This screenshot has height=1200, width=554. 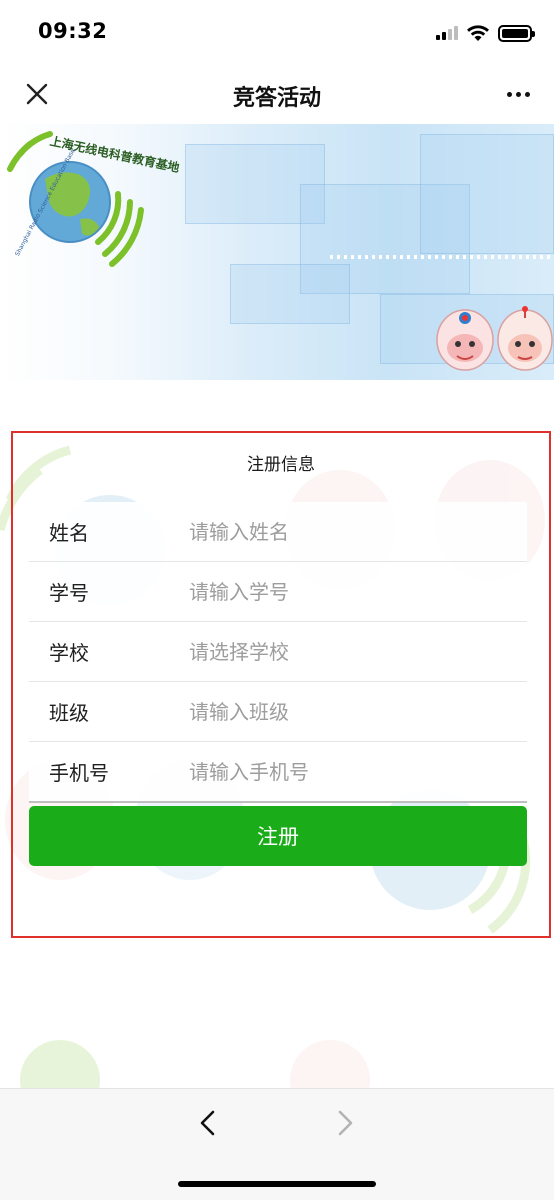 I want to click on wifi-icon, so click(x=478, y=33).